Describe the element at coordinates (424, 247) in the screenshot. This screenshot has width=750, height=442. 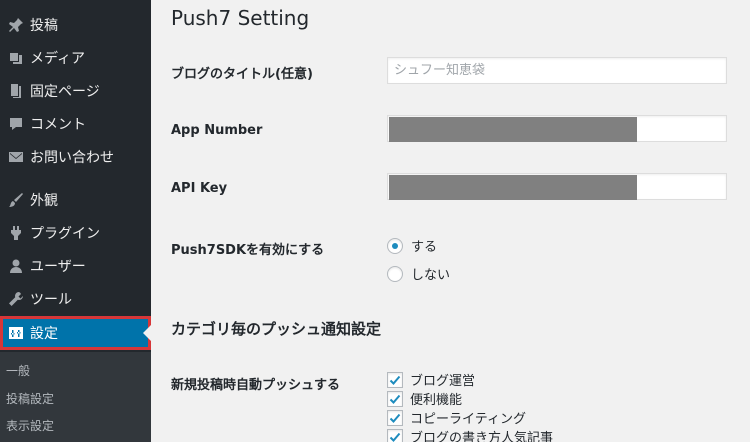
I see `radio-label: する` at that location.